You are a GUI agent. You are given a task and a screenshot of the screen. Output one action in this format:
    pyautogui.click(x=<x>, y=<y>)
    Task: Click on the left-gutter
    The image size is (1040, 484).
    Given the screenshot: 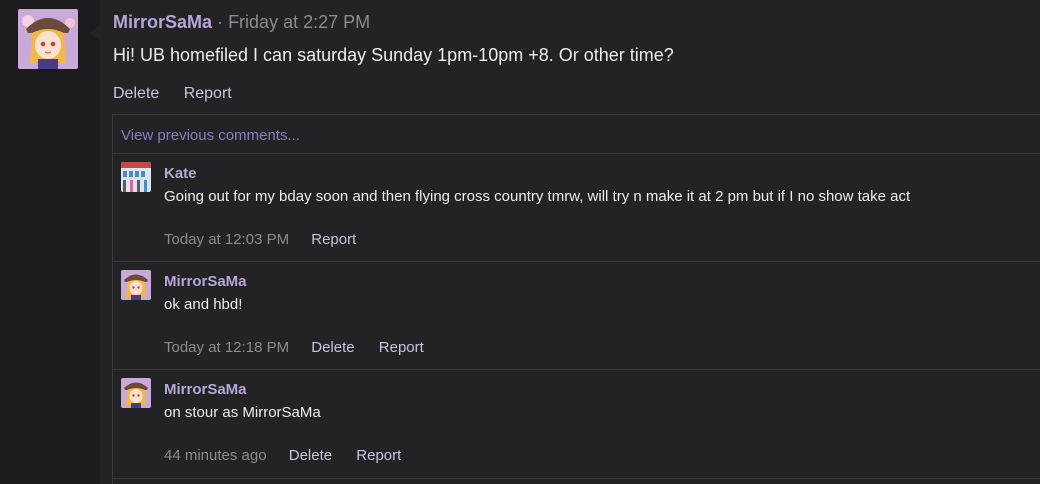 What is the action you would take?
    pyautogui.click(x=50, y=242)
    